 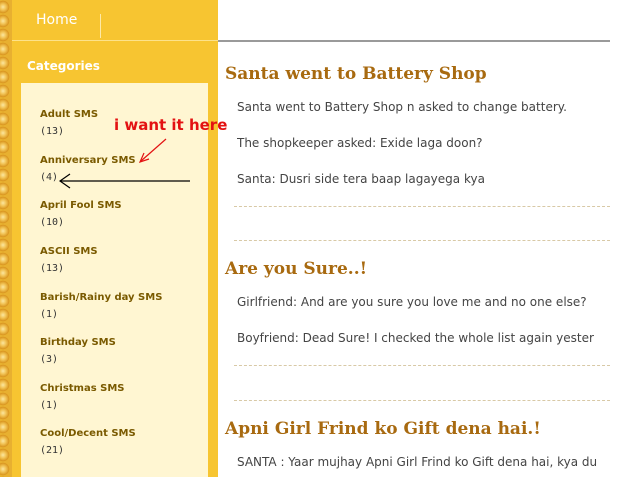 I want to click on nav-separator, so click(x=100, y=26).